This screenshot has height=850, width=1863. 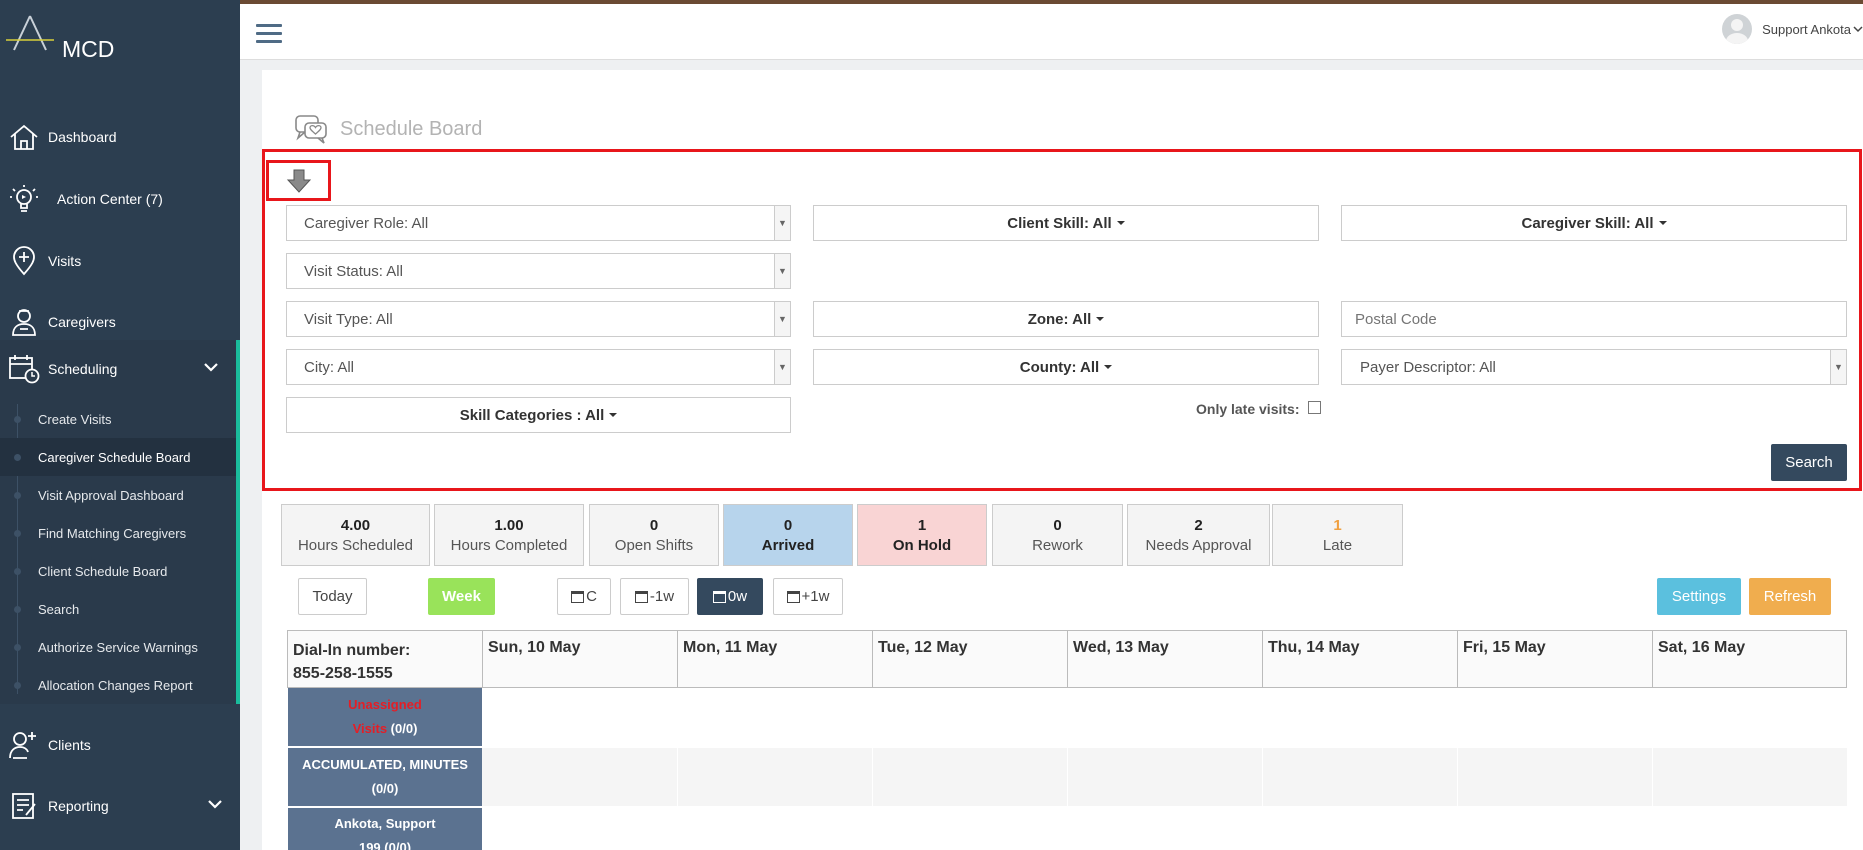 What do you see at coordinates (120, 806) in the screenshot?
I see `sidebar-item-reporting: Reporting` at bounding box center [120, 806].